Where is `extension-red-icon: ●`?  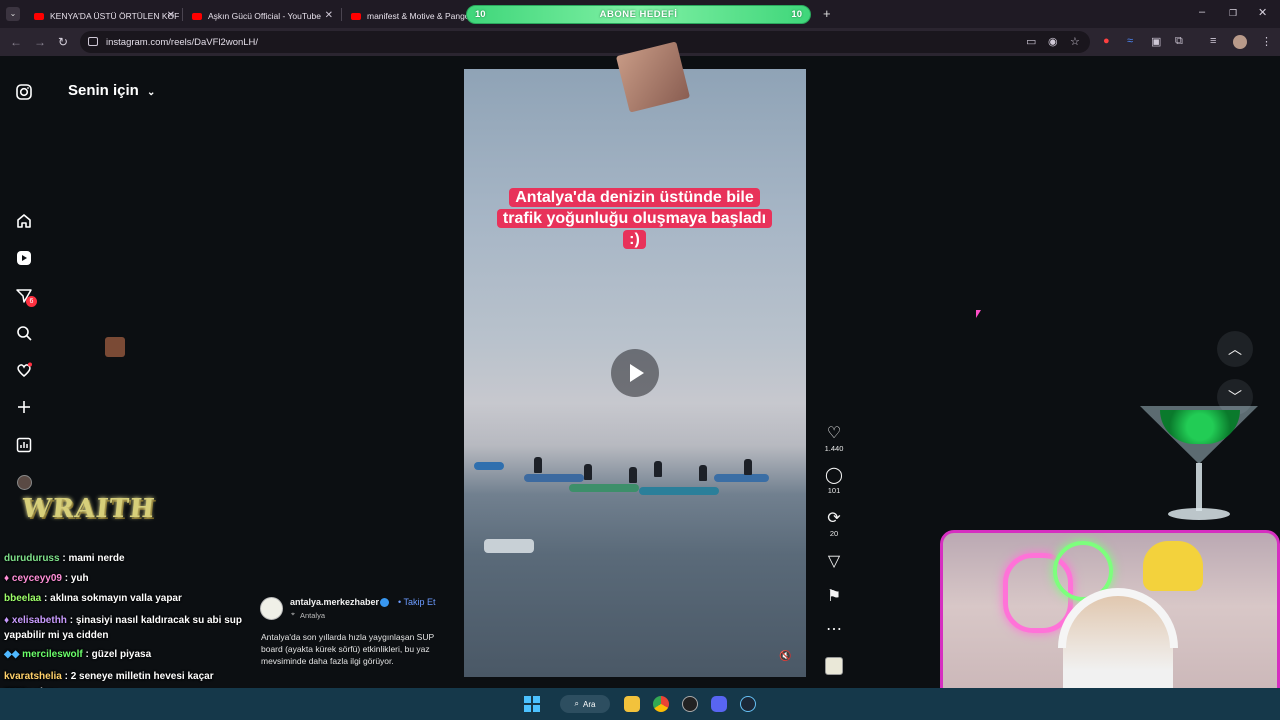
extension-red-icon: ● is located at coordinates (1106, 41).